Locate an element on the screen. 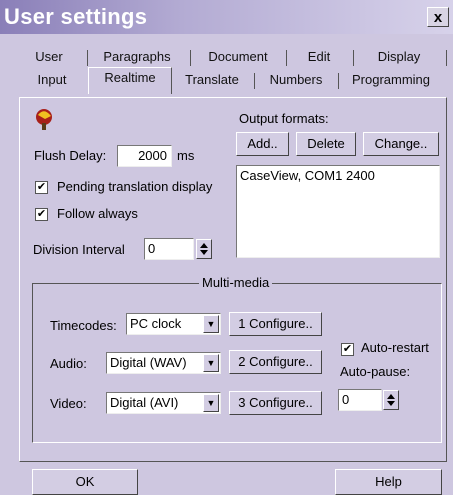 The width and height of the screenshot is (453, 495). title-bar: User settings x is located at coordinates (226, 17).